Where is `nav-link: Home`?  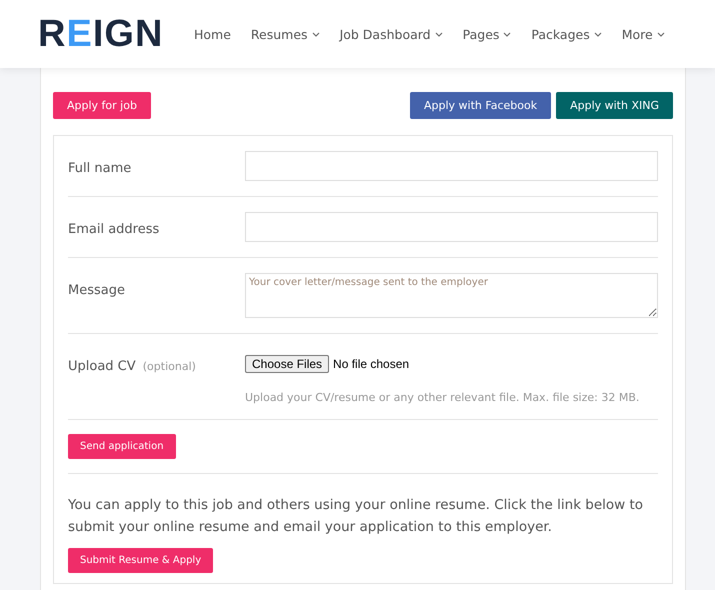
nav-link: Home is located at coordinates (212, 34).